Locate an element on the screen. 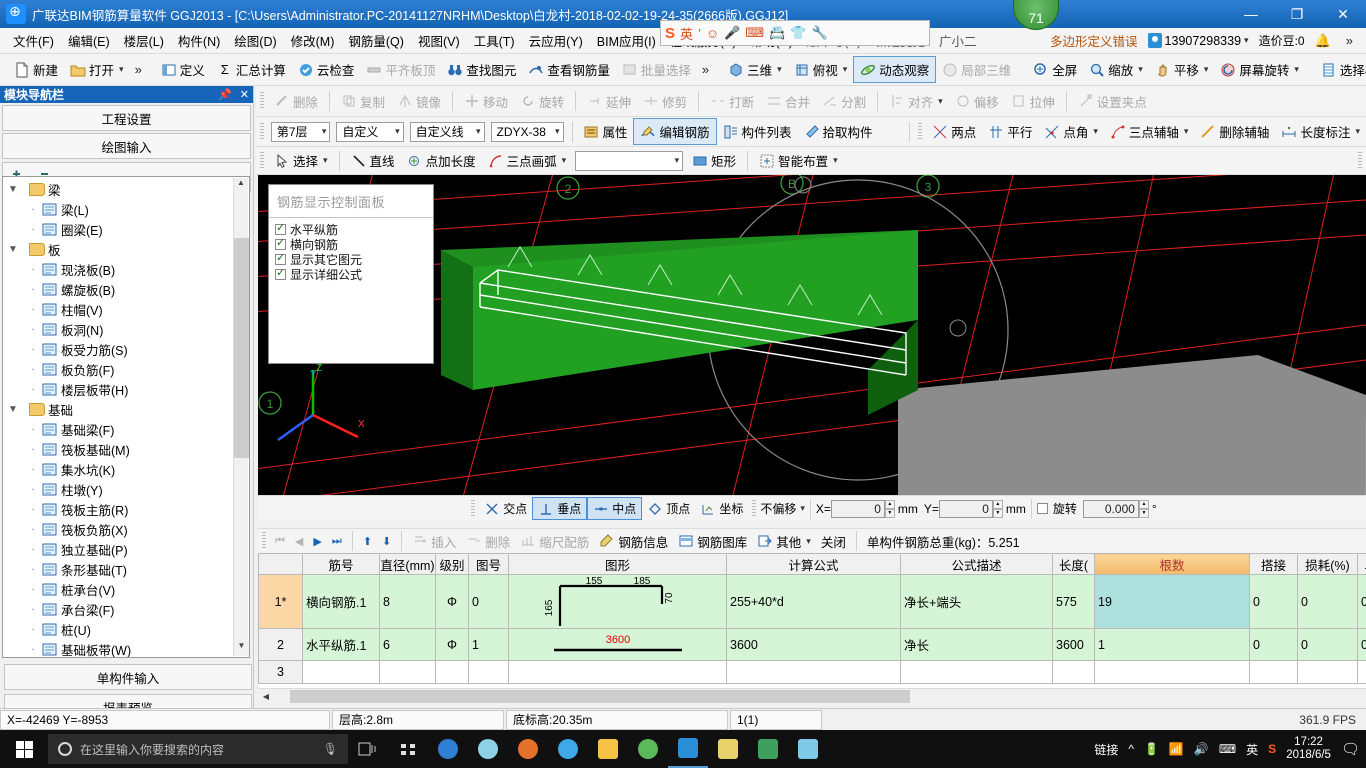 The width and height of the screenshot is (1366, 768). cell-diameter is located at coordinates (407, 672).